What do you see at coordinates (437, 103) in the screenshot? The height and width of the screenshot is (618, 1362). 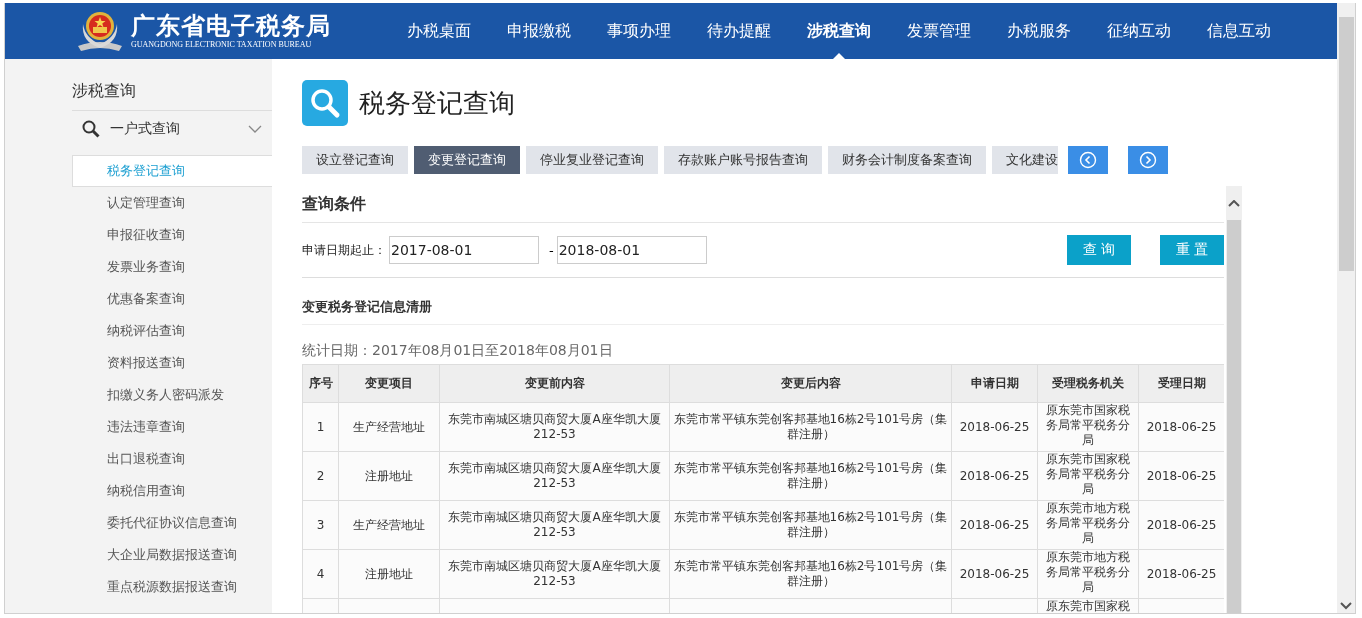 I see `page-title: 税务登记查询` at bounding box center [437, 103].